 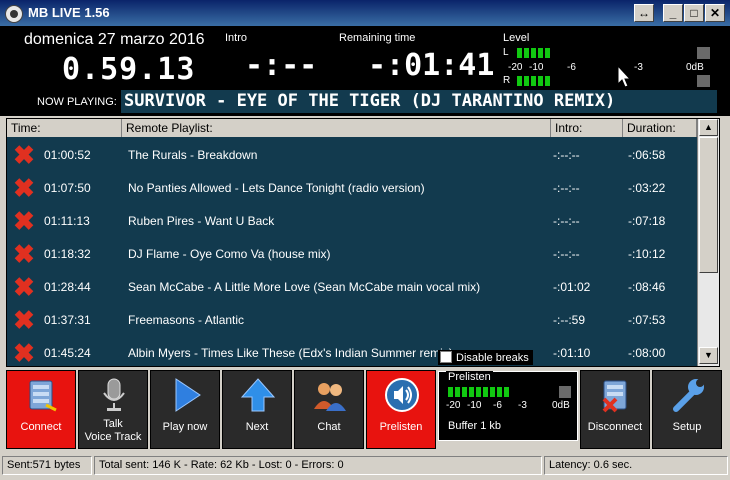 I want to click on play-icon, so click(x=188, y=395).